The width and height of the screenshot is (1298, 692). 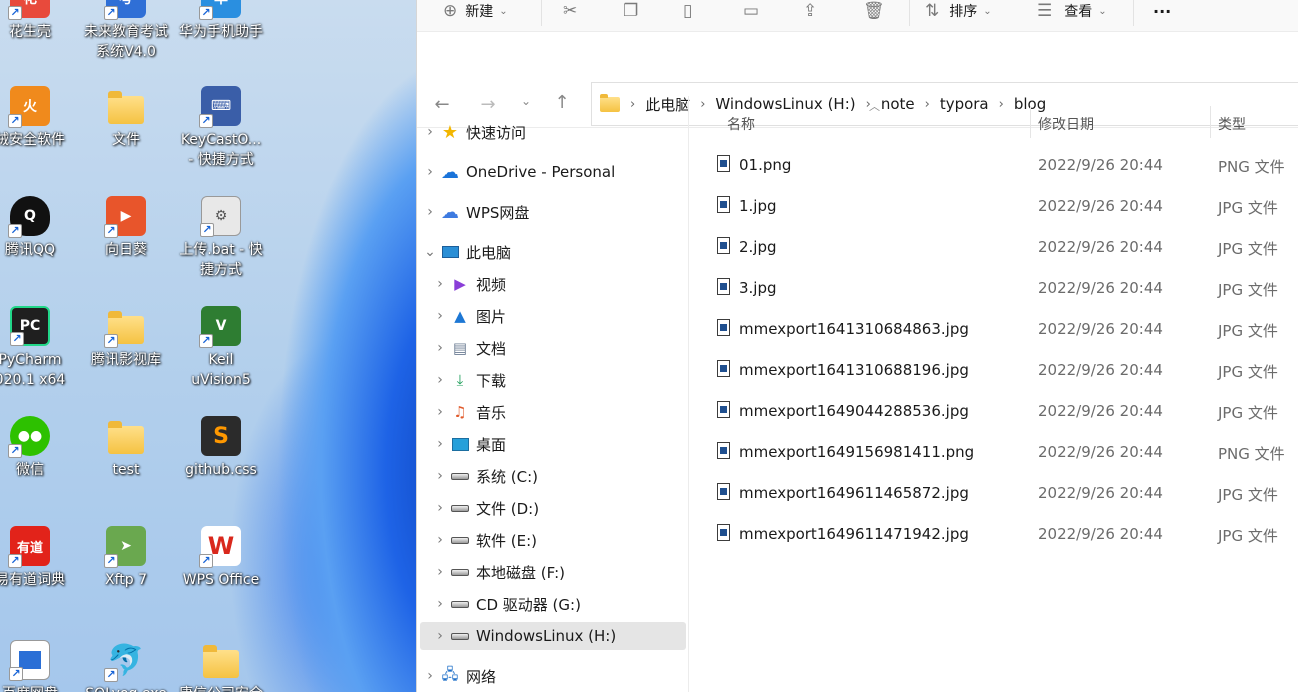 I want to click on copy-icon: ❐, so click(x=631, y=11).